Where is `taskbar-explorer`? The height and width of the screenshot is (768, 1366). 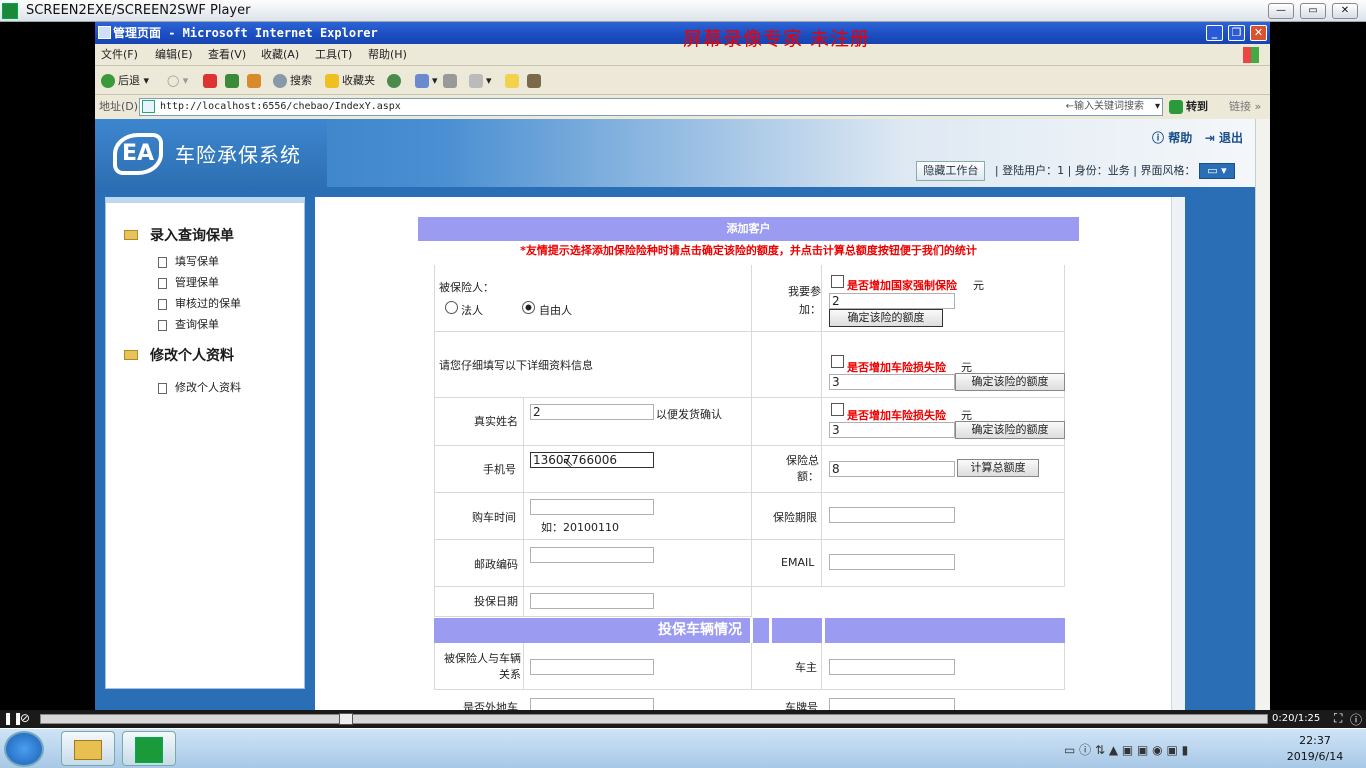
taskbar-explorer is located at coordinates (88, 748).